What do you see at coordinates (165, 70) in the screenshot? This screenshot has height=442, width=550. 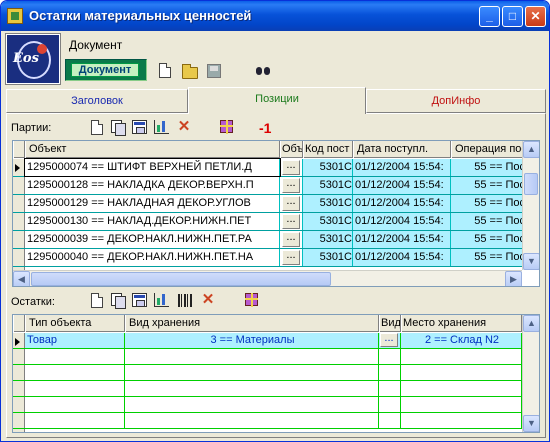 I see `new-document-icon` at bounding box center [165, 70].